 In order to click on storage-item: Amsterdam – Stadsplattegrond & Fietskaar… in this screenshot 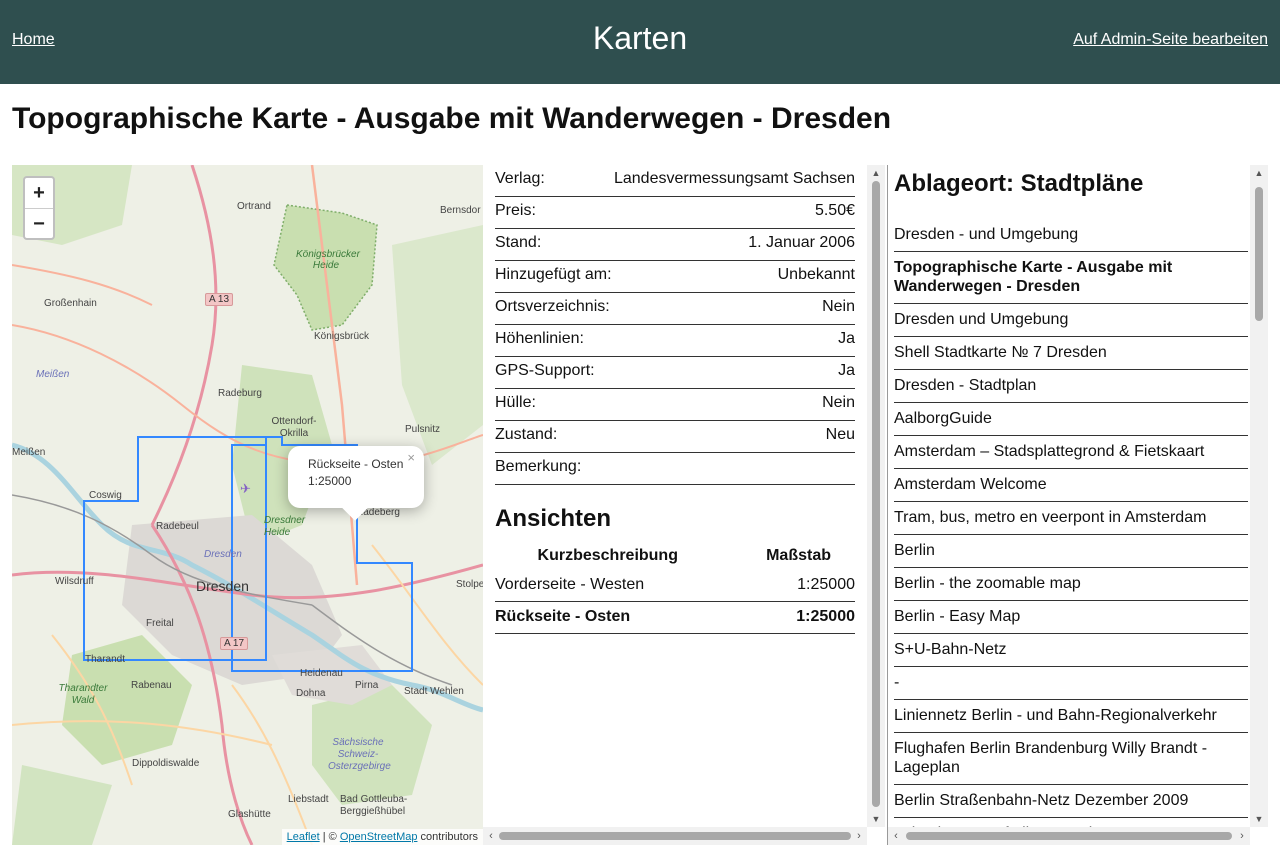, I will do `click(1071, 452)`.